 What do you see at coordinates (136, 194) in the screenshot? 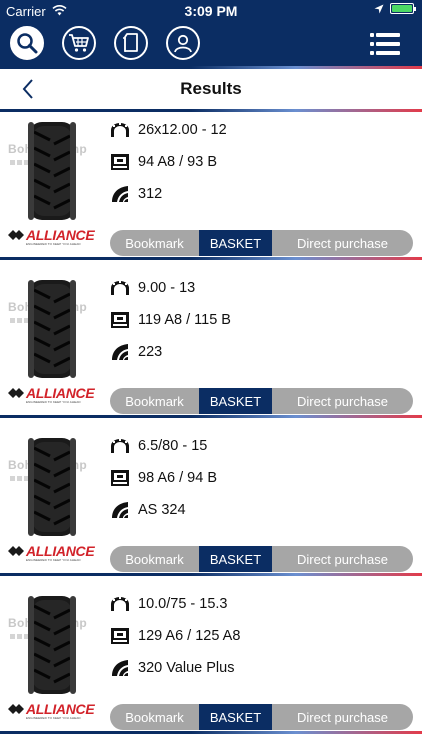
I see `tread-pattern-row: 312` at bounding box center [136, 194].